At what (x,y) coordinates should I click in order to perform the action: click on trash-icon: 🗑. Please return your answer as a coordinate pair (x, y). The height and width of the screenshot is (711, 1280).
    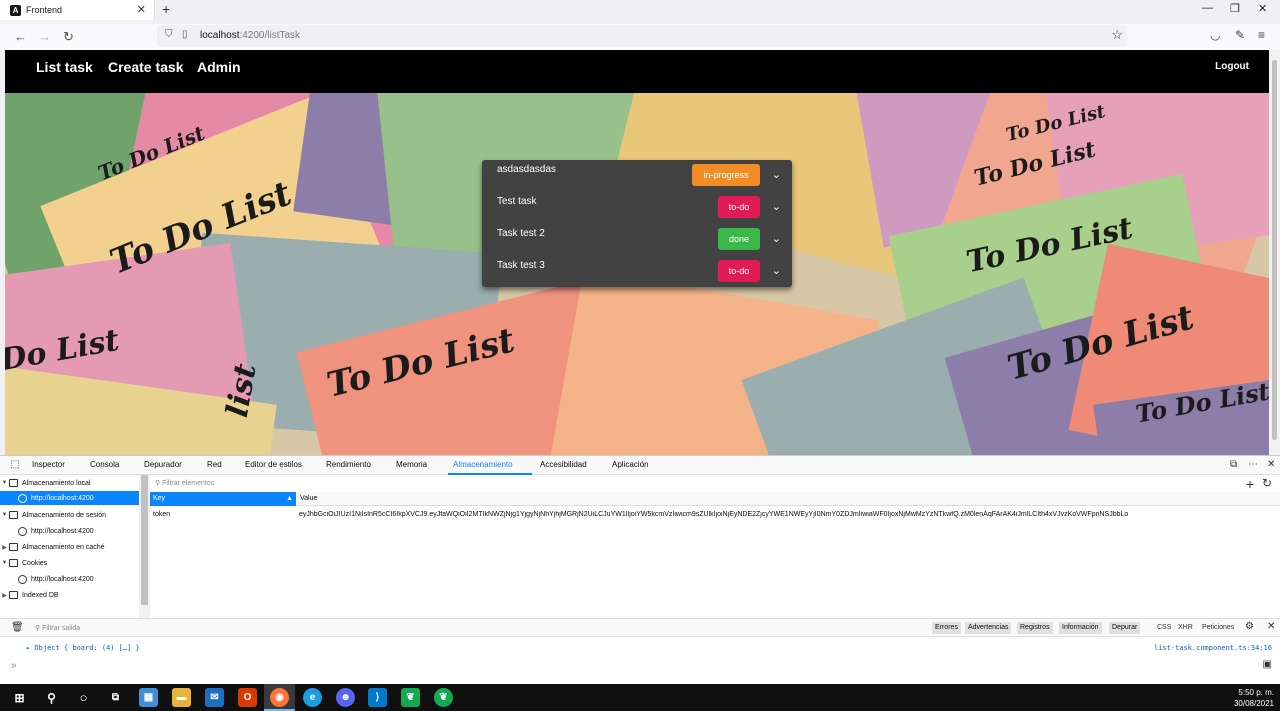
    Looking at the image, I should click on (17, 627).